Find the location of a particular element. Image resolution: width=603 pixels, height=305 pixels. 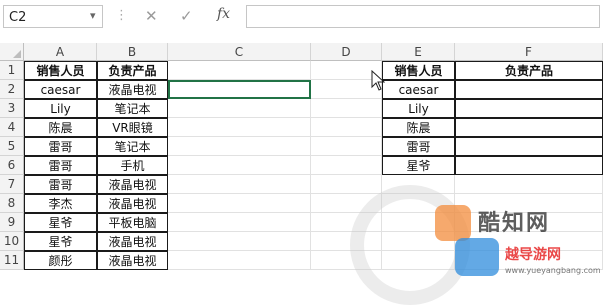

cell-c7 is located at coordinates (239, 184).